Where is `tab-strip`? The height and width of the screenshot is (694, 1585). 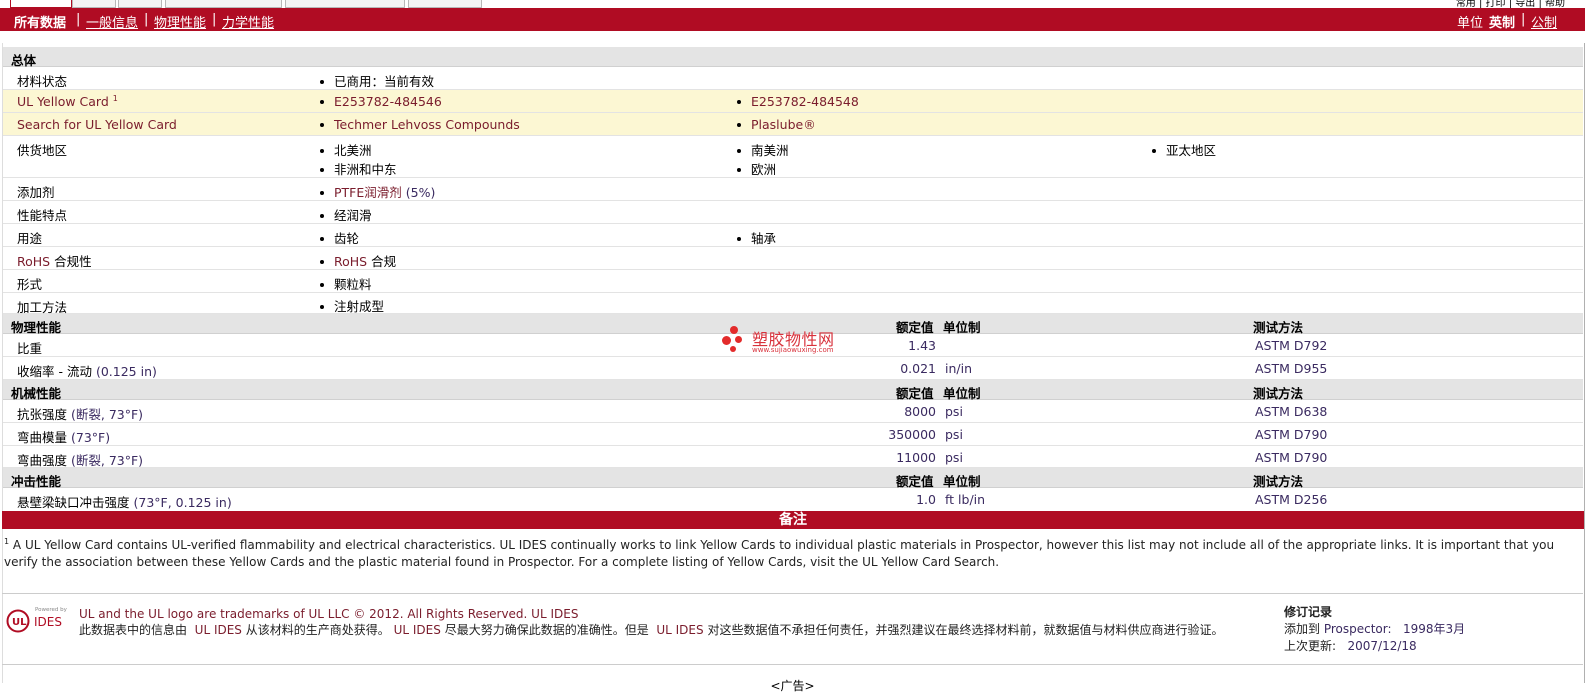
tab-strip is located at coordinates (792, 4).